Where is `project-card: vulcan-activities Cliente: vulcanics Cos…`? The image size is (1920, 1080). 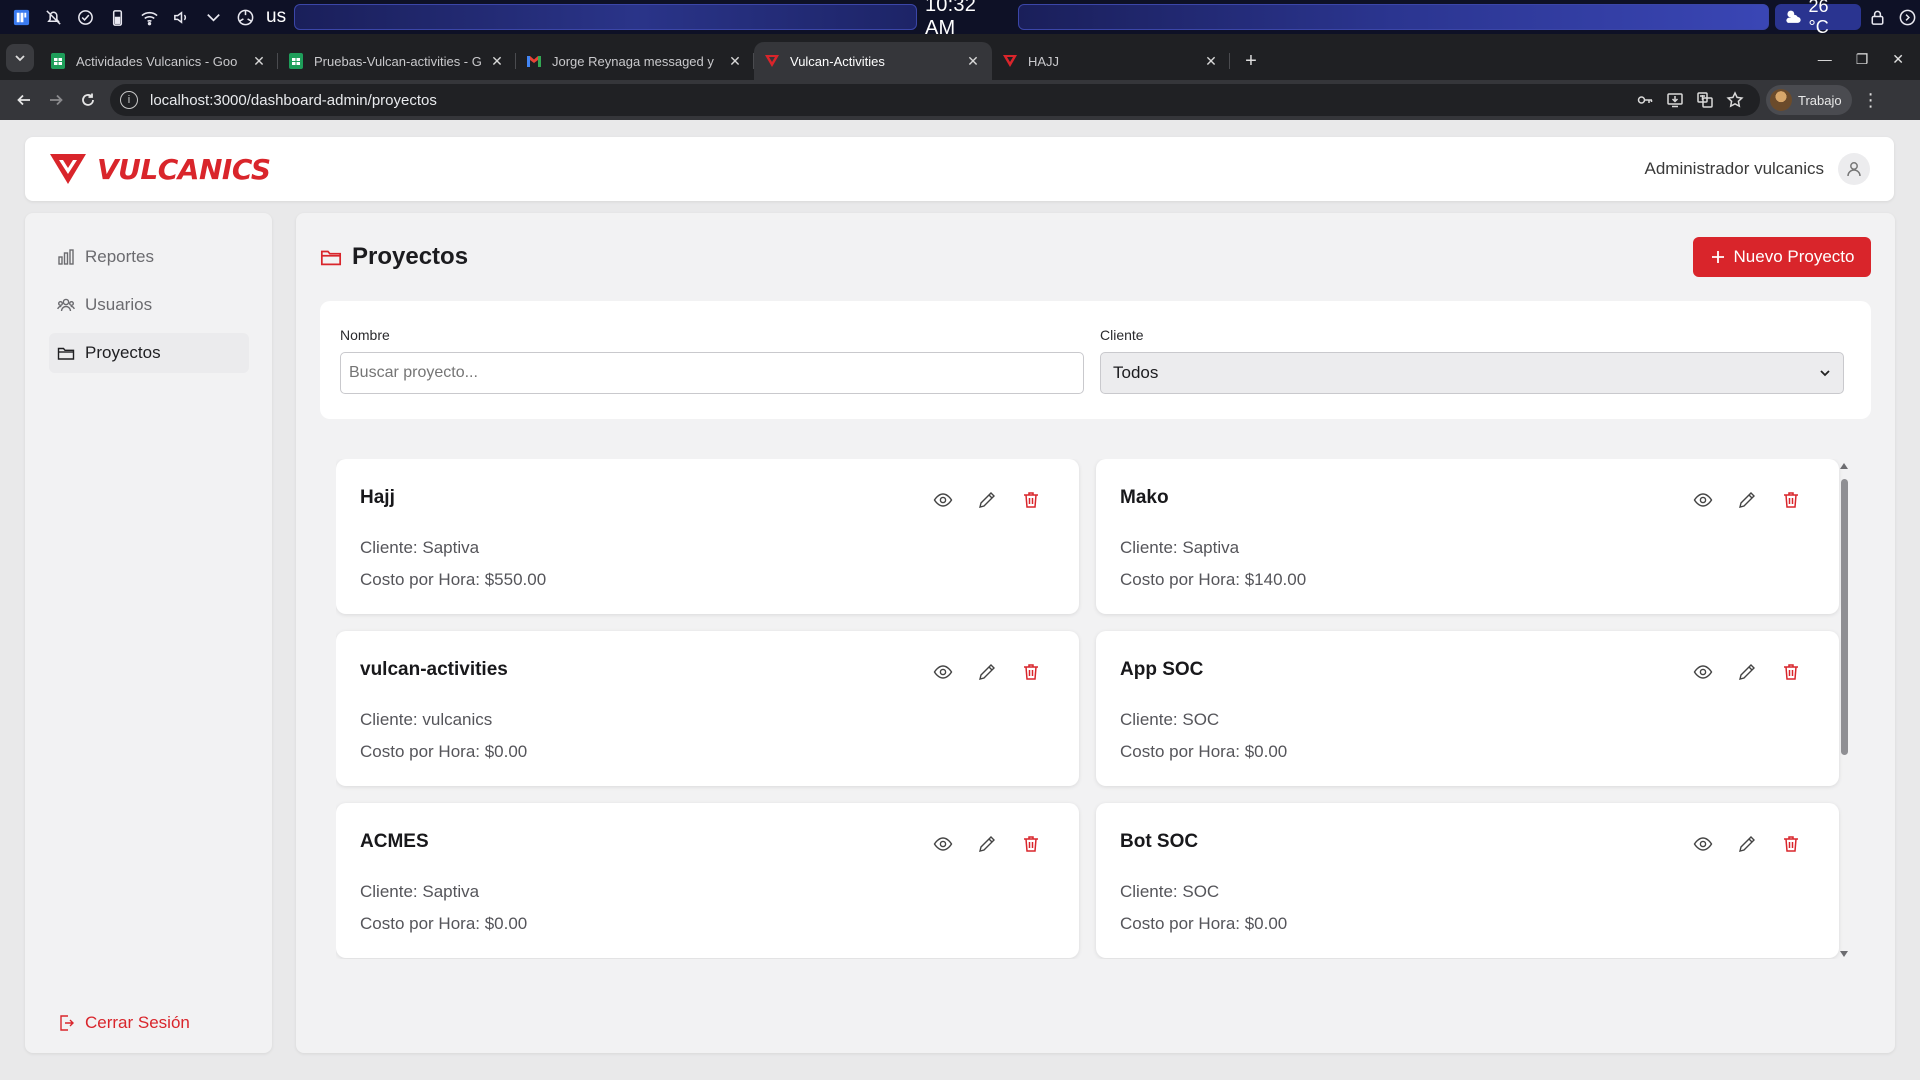 project-card: vulcan-activities Cliente: vulcanics Cos… is located at coordinates (707, 708).